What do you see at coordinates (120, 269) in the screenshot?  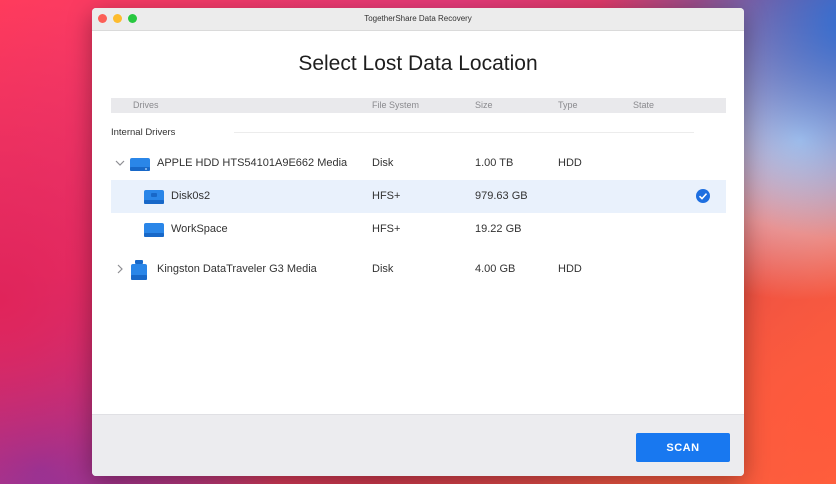 I see `chevron-right-icon` at bounding box center [120, 269].